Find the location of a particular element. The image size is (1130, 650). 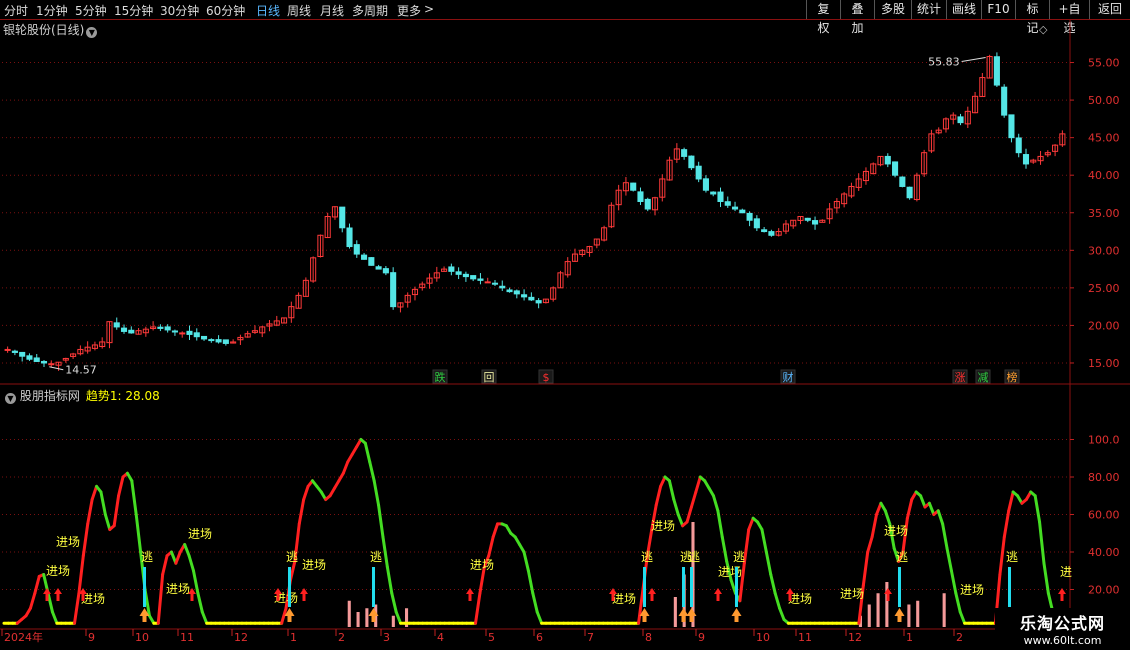

low-label: 14.57 is located at coordinates (81, 370).